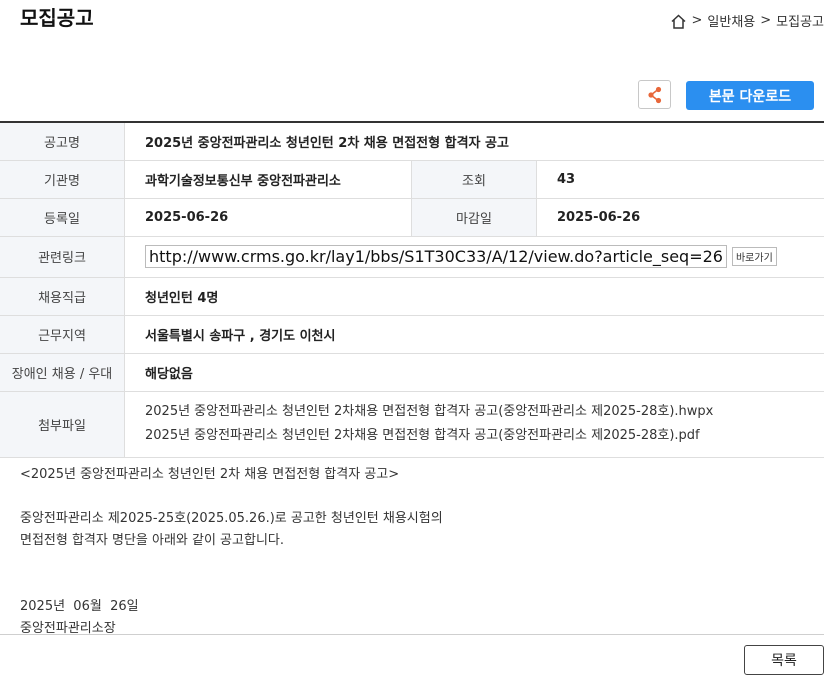 The image size is (824, 676). Describe the element at coordinates (474, 141) in the screenshot. I see `title-value: 2025년 중앙전파관리소 청년인턴 2차 채용 면접전형 합격자 공고` at that location.